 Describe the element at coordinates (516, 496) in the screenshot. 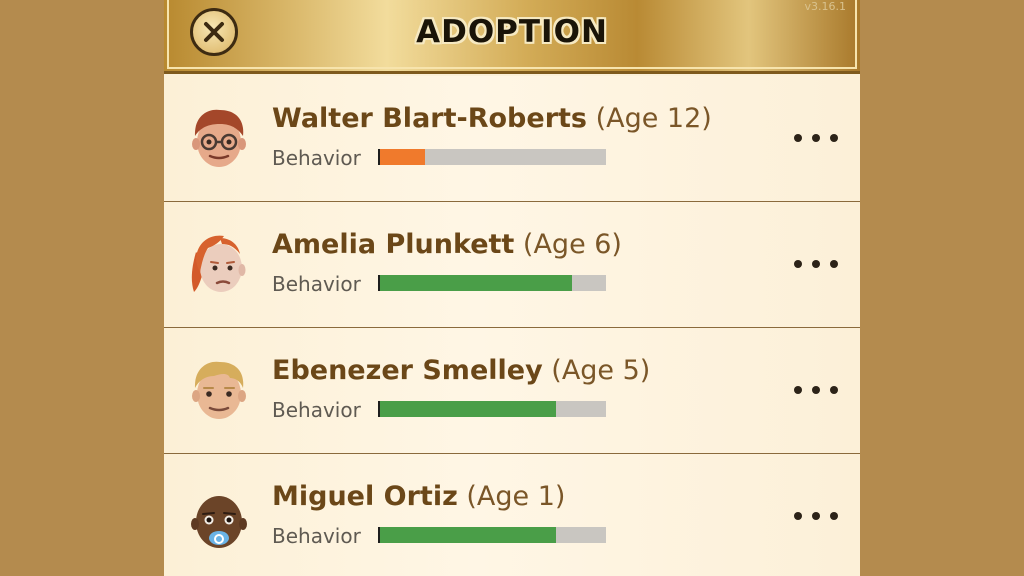

I see `child-age: (Age 1)` at that location.